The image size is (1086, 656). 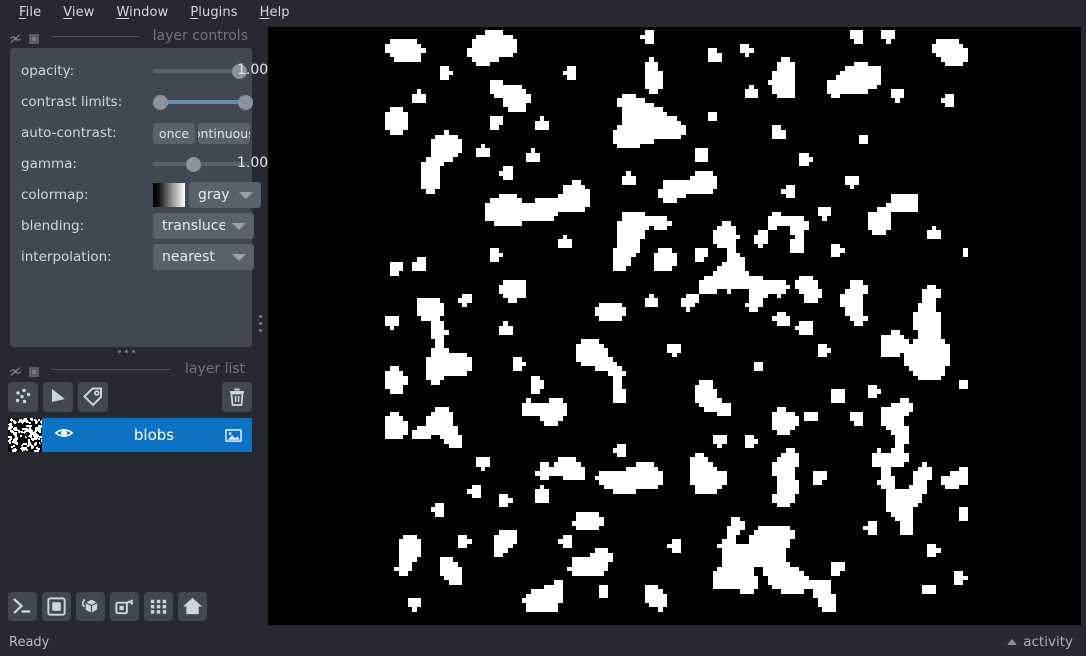 I want to click on gamma-handle, so click(x=193, y=164).